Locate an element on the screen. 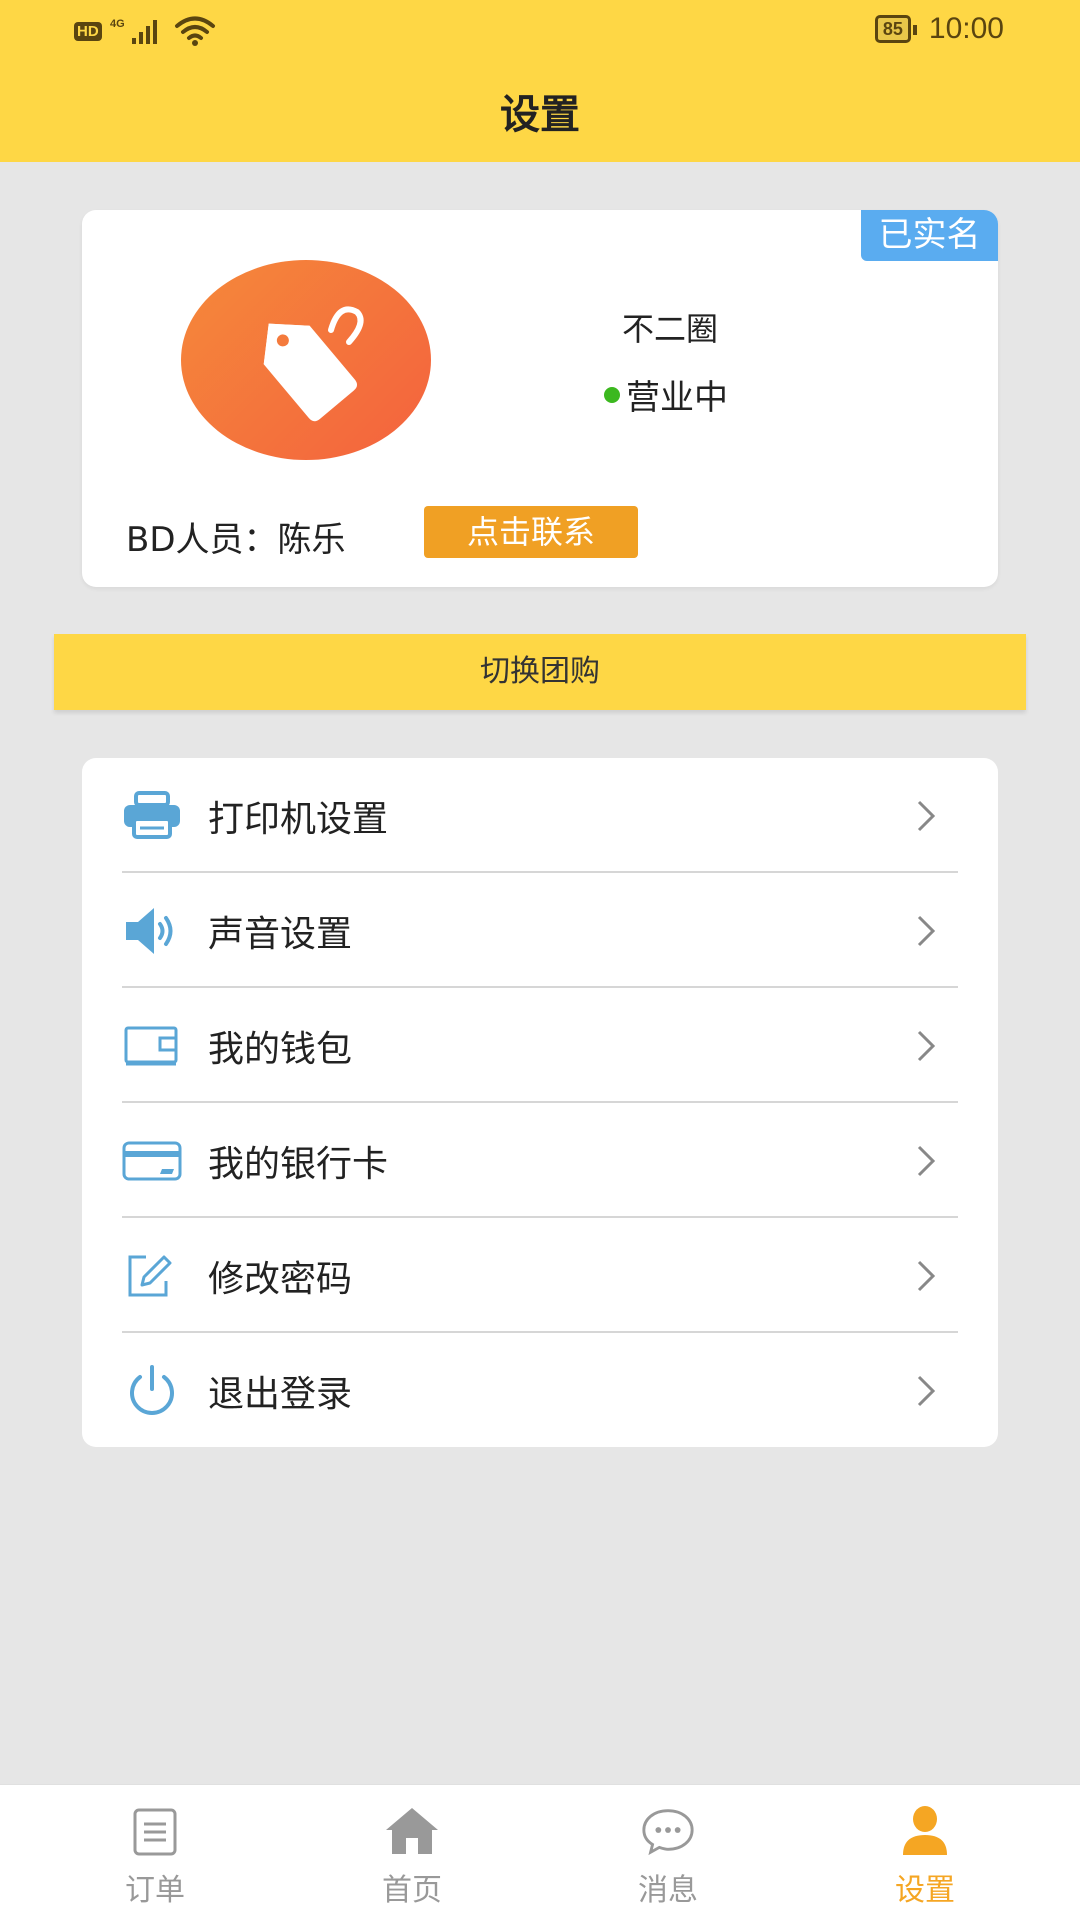 The image size is (1080, 1921). tab-label: 消息 is located at coordinates (668, 1890).